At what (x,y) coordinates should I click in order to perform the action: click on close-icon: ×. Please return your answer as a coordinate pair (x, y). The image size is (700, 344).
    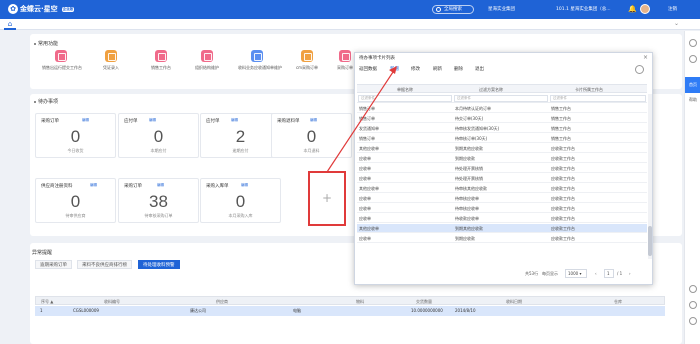
    Looking at the image, I should click on (645, 57).